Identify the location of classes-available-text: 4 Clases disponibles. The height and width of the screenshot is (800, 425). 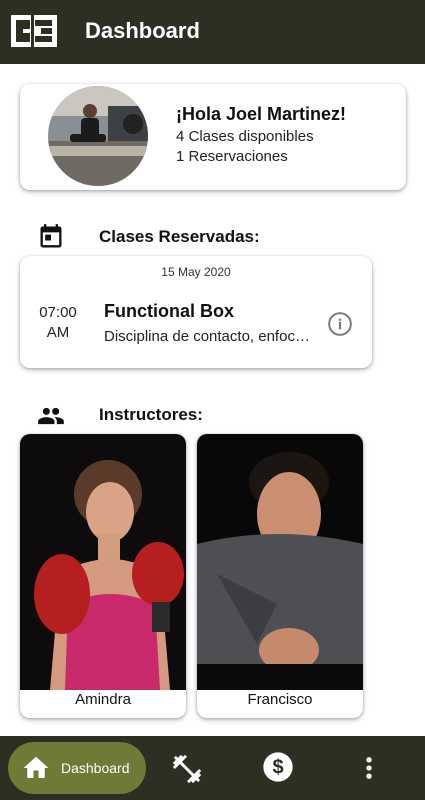
(245, 136).